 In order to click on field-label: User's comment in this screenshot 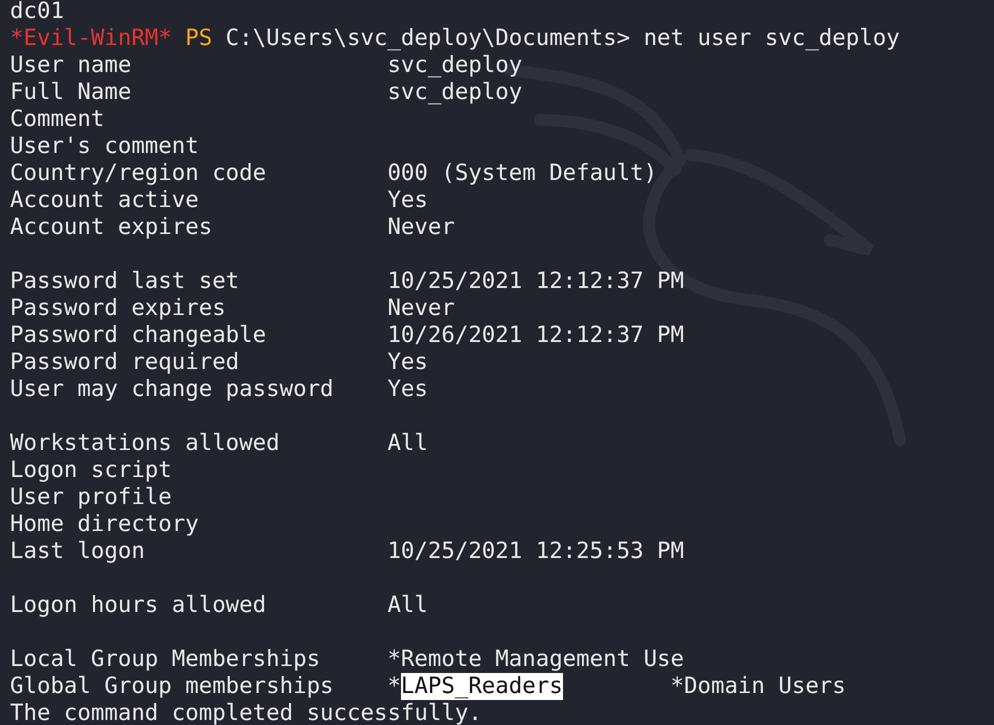, I will do `click(105, 146)`.